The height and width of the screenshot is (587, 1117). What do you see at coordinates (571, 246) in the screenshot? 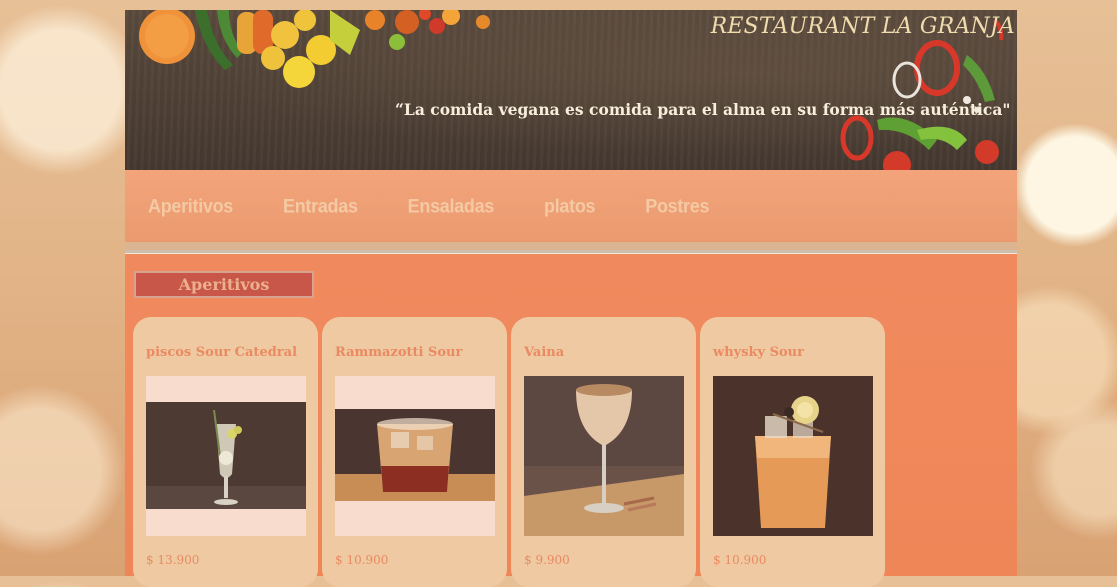
I see `nav-divider` at bounding box center [571, 246].